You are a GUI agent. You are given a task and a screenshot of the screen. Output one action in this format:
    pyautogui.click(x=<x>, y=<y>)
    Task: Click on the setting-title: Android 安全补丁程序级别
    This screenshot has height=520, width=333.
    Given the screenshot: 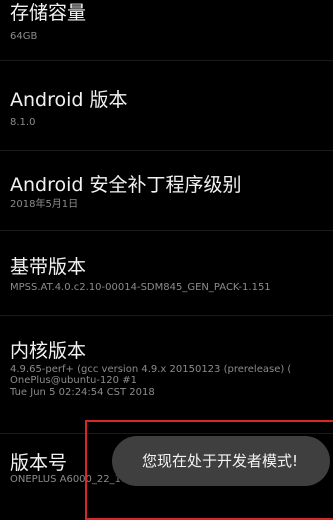 What is the action you would take?
    pyautogui.click(x=126, y=185)
    